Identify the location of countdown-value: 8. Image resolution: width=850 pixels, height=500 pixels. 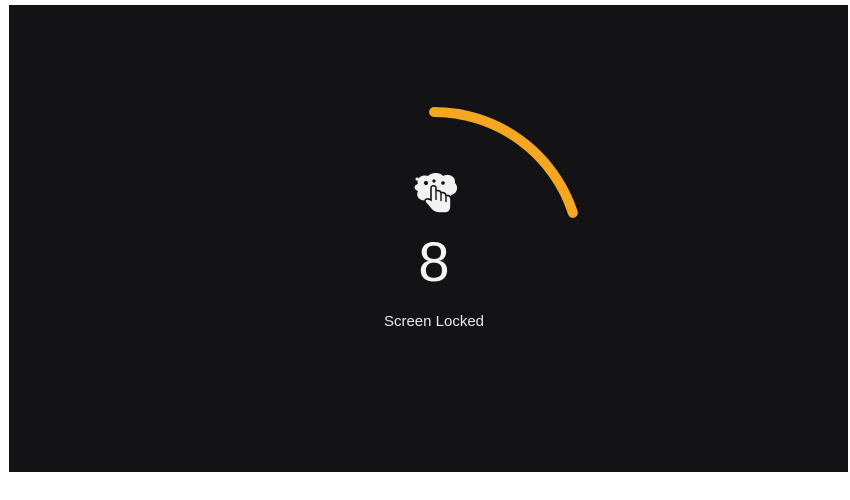
(434, 261).